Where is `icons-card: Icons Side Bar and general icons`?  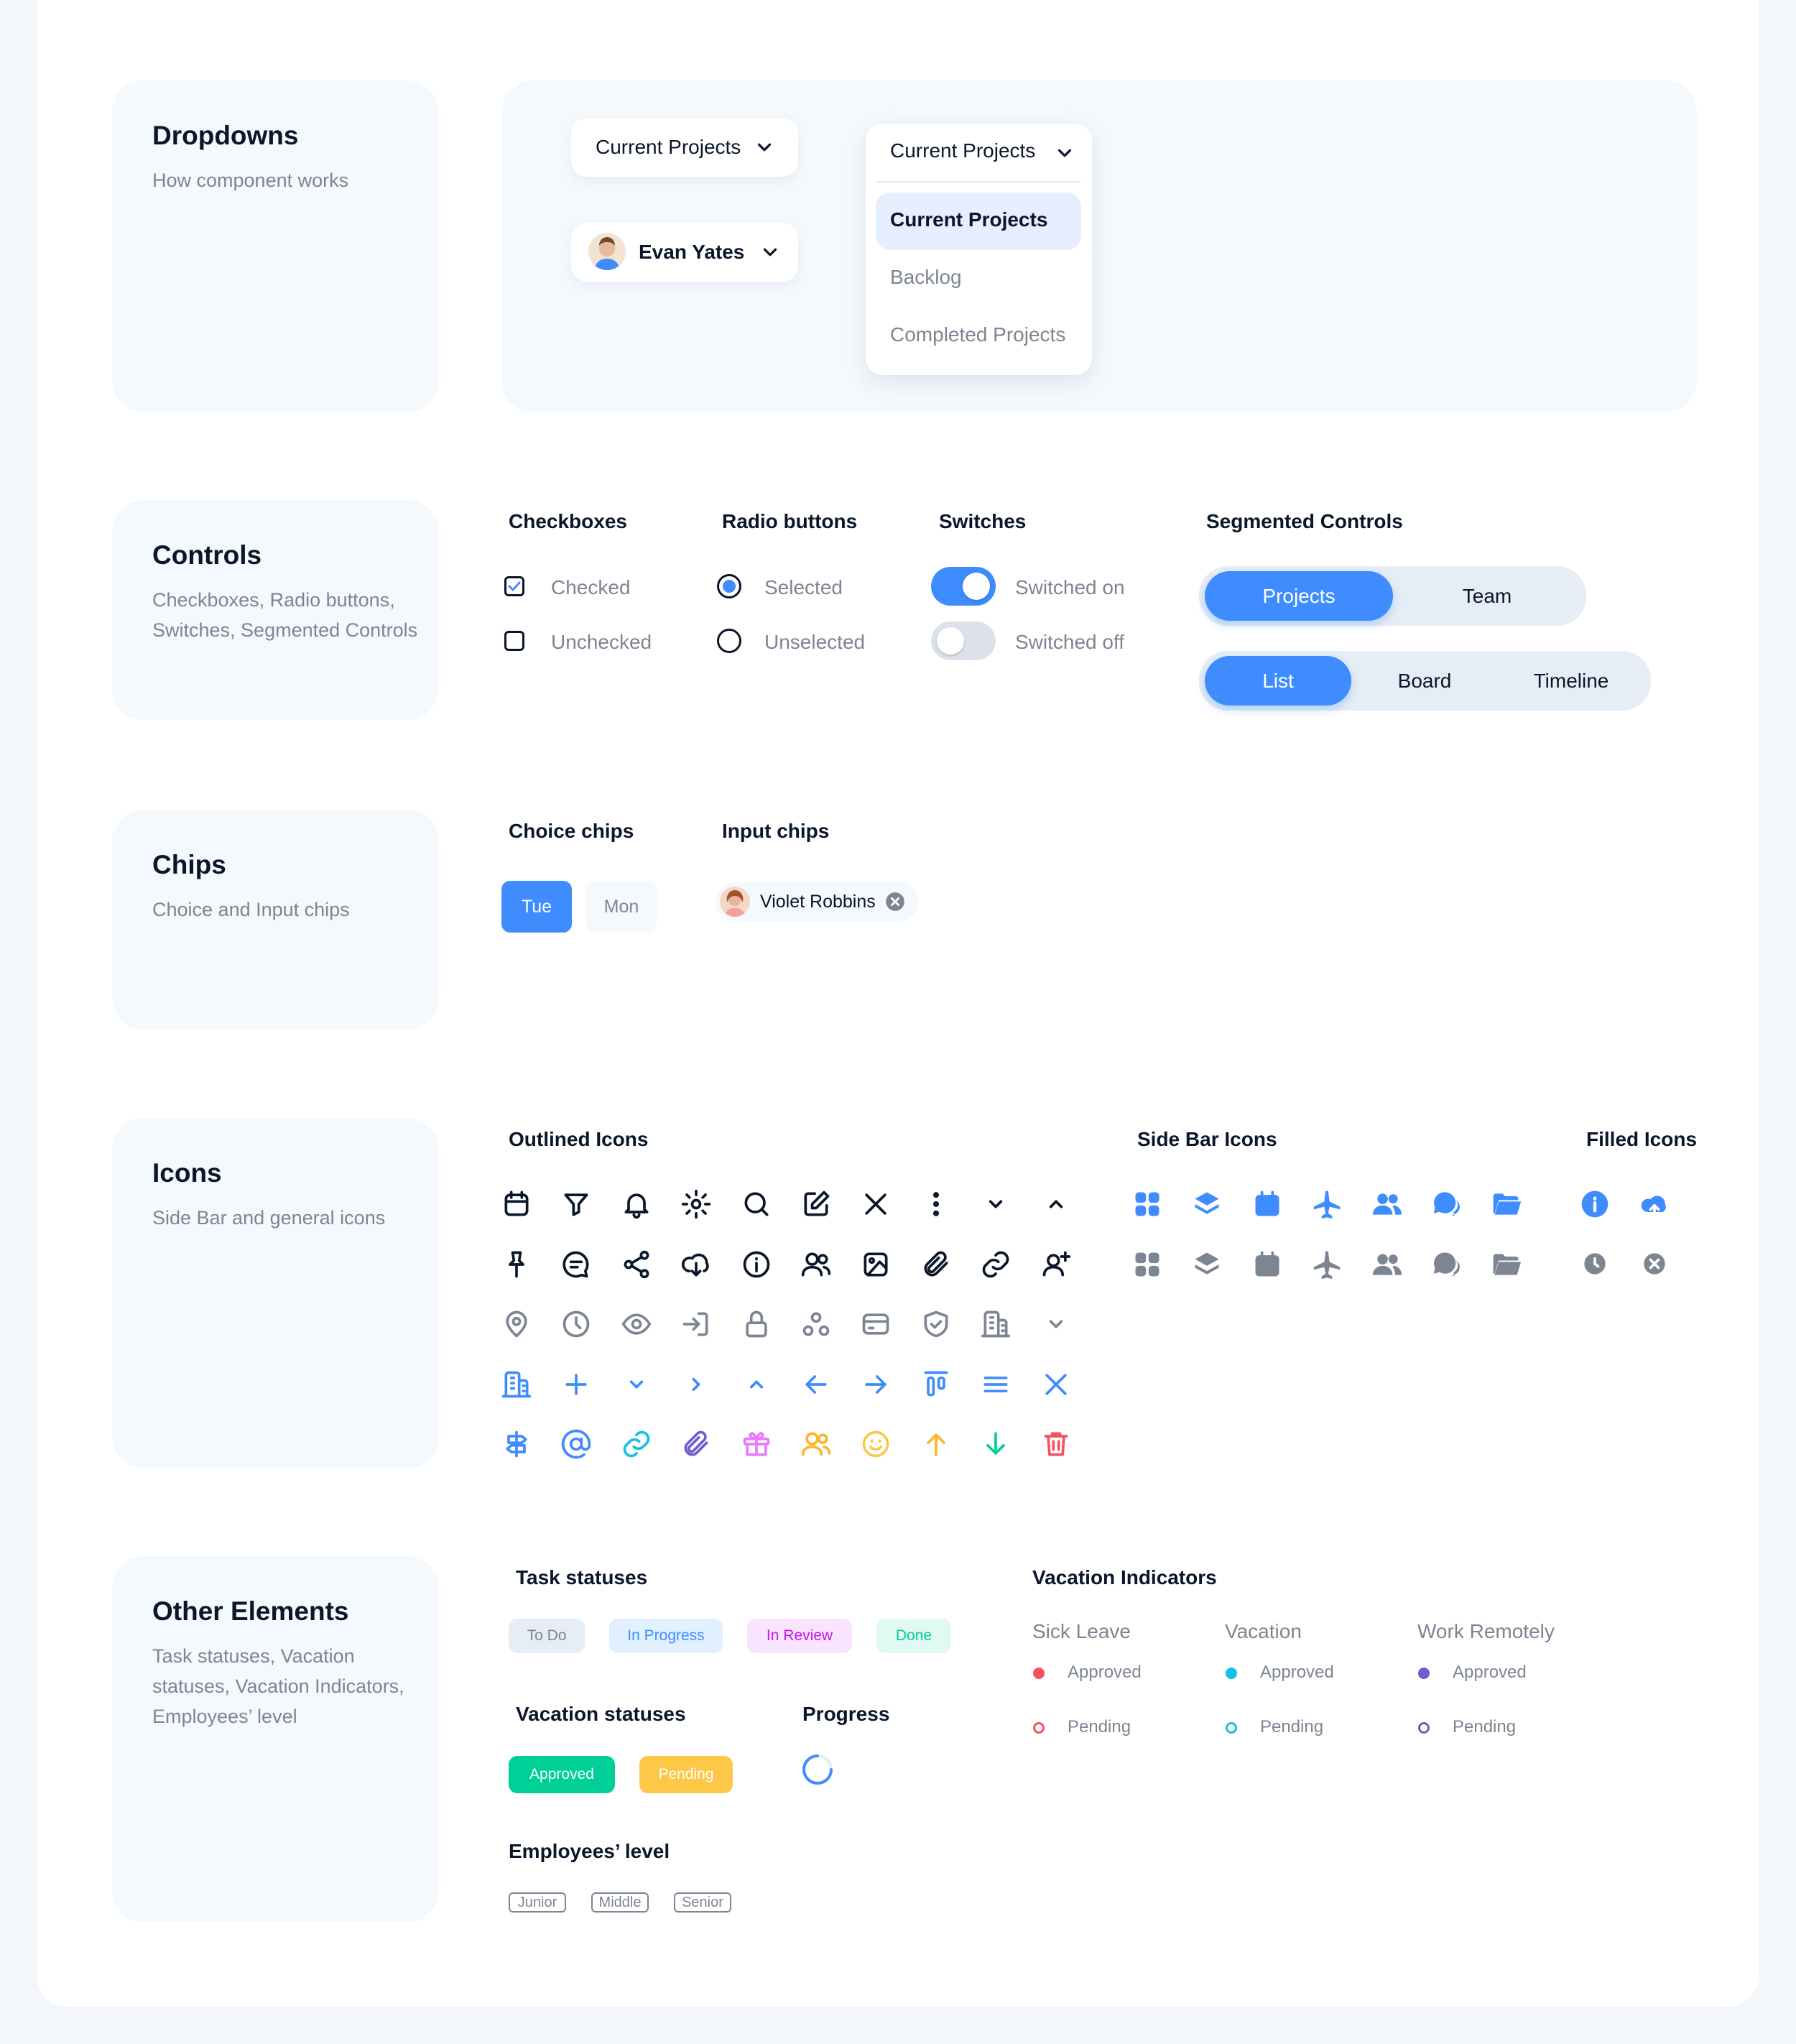
icons-card: Icons Side Bar and general icons is located at coordinates (275, 1293).